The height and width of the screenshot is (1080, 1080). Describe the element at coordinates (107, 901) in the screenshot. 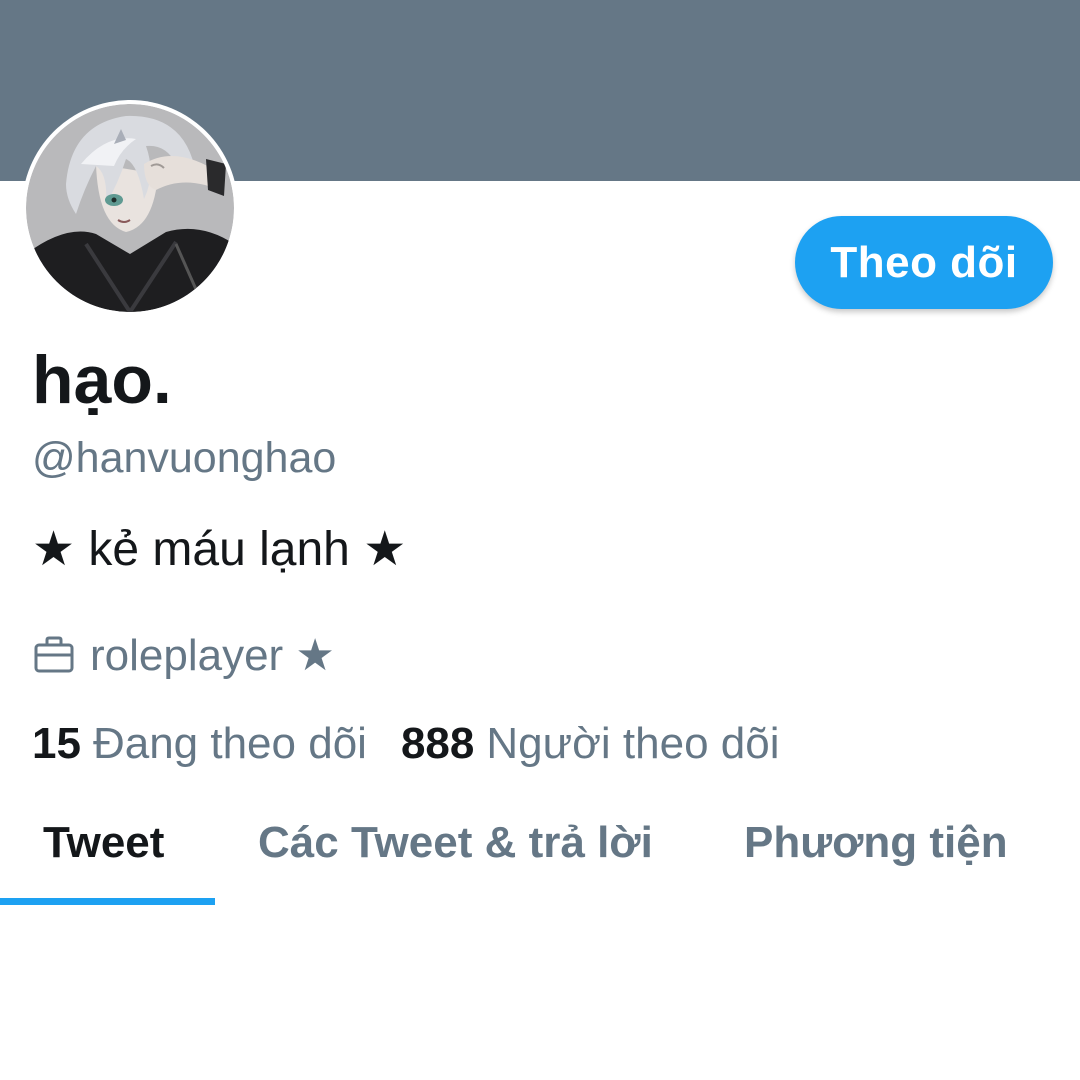

I see `active-tab-indicator` at that location.